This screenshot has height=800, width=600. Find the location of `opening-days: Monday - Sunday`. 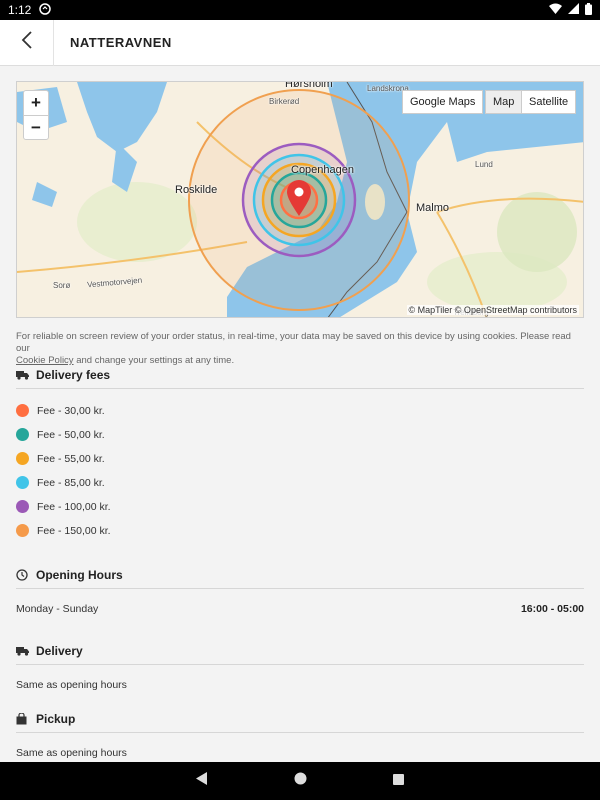

opening-days: Monday - Sunday is located at coordinates (57, 609).